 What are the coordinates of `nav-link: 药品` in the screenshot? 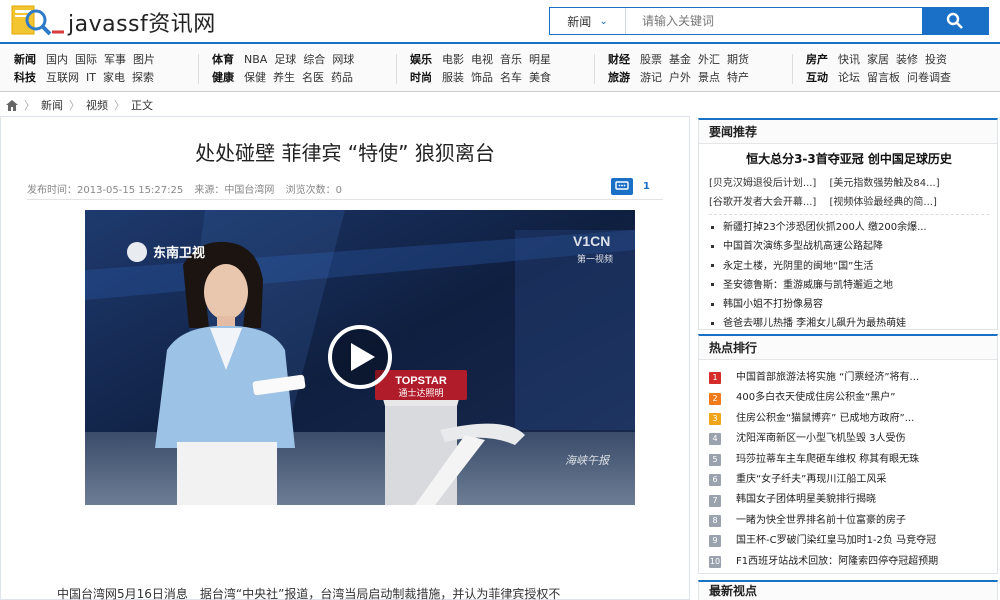 It's located at (342, 77).